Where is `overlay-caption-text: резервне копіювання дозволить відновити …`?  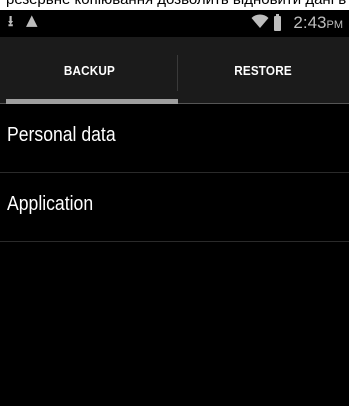 overlay-caption-text: резервне копіювання дозволить відновити … is located at coordinates (177, 4).